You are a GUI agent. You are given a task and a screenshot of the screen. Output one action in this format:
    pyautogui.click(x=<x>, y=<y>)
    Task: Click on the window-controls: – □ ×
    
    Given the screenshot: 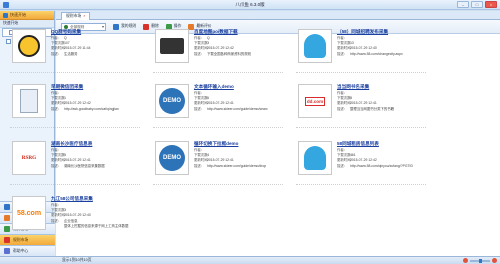 What is the action you would take?
    pyautogui.click(x=477, y=4)
    